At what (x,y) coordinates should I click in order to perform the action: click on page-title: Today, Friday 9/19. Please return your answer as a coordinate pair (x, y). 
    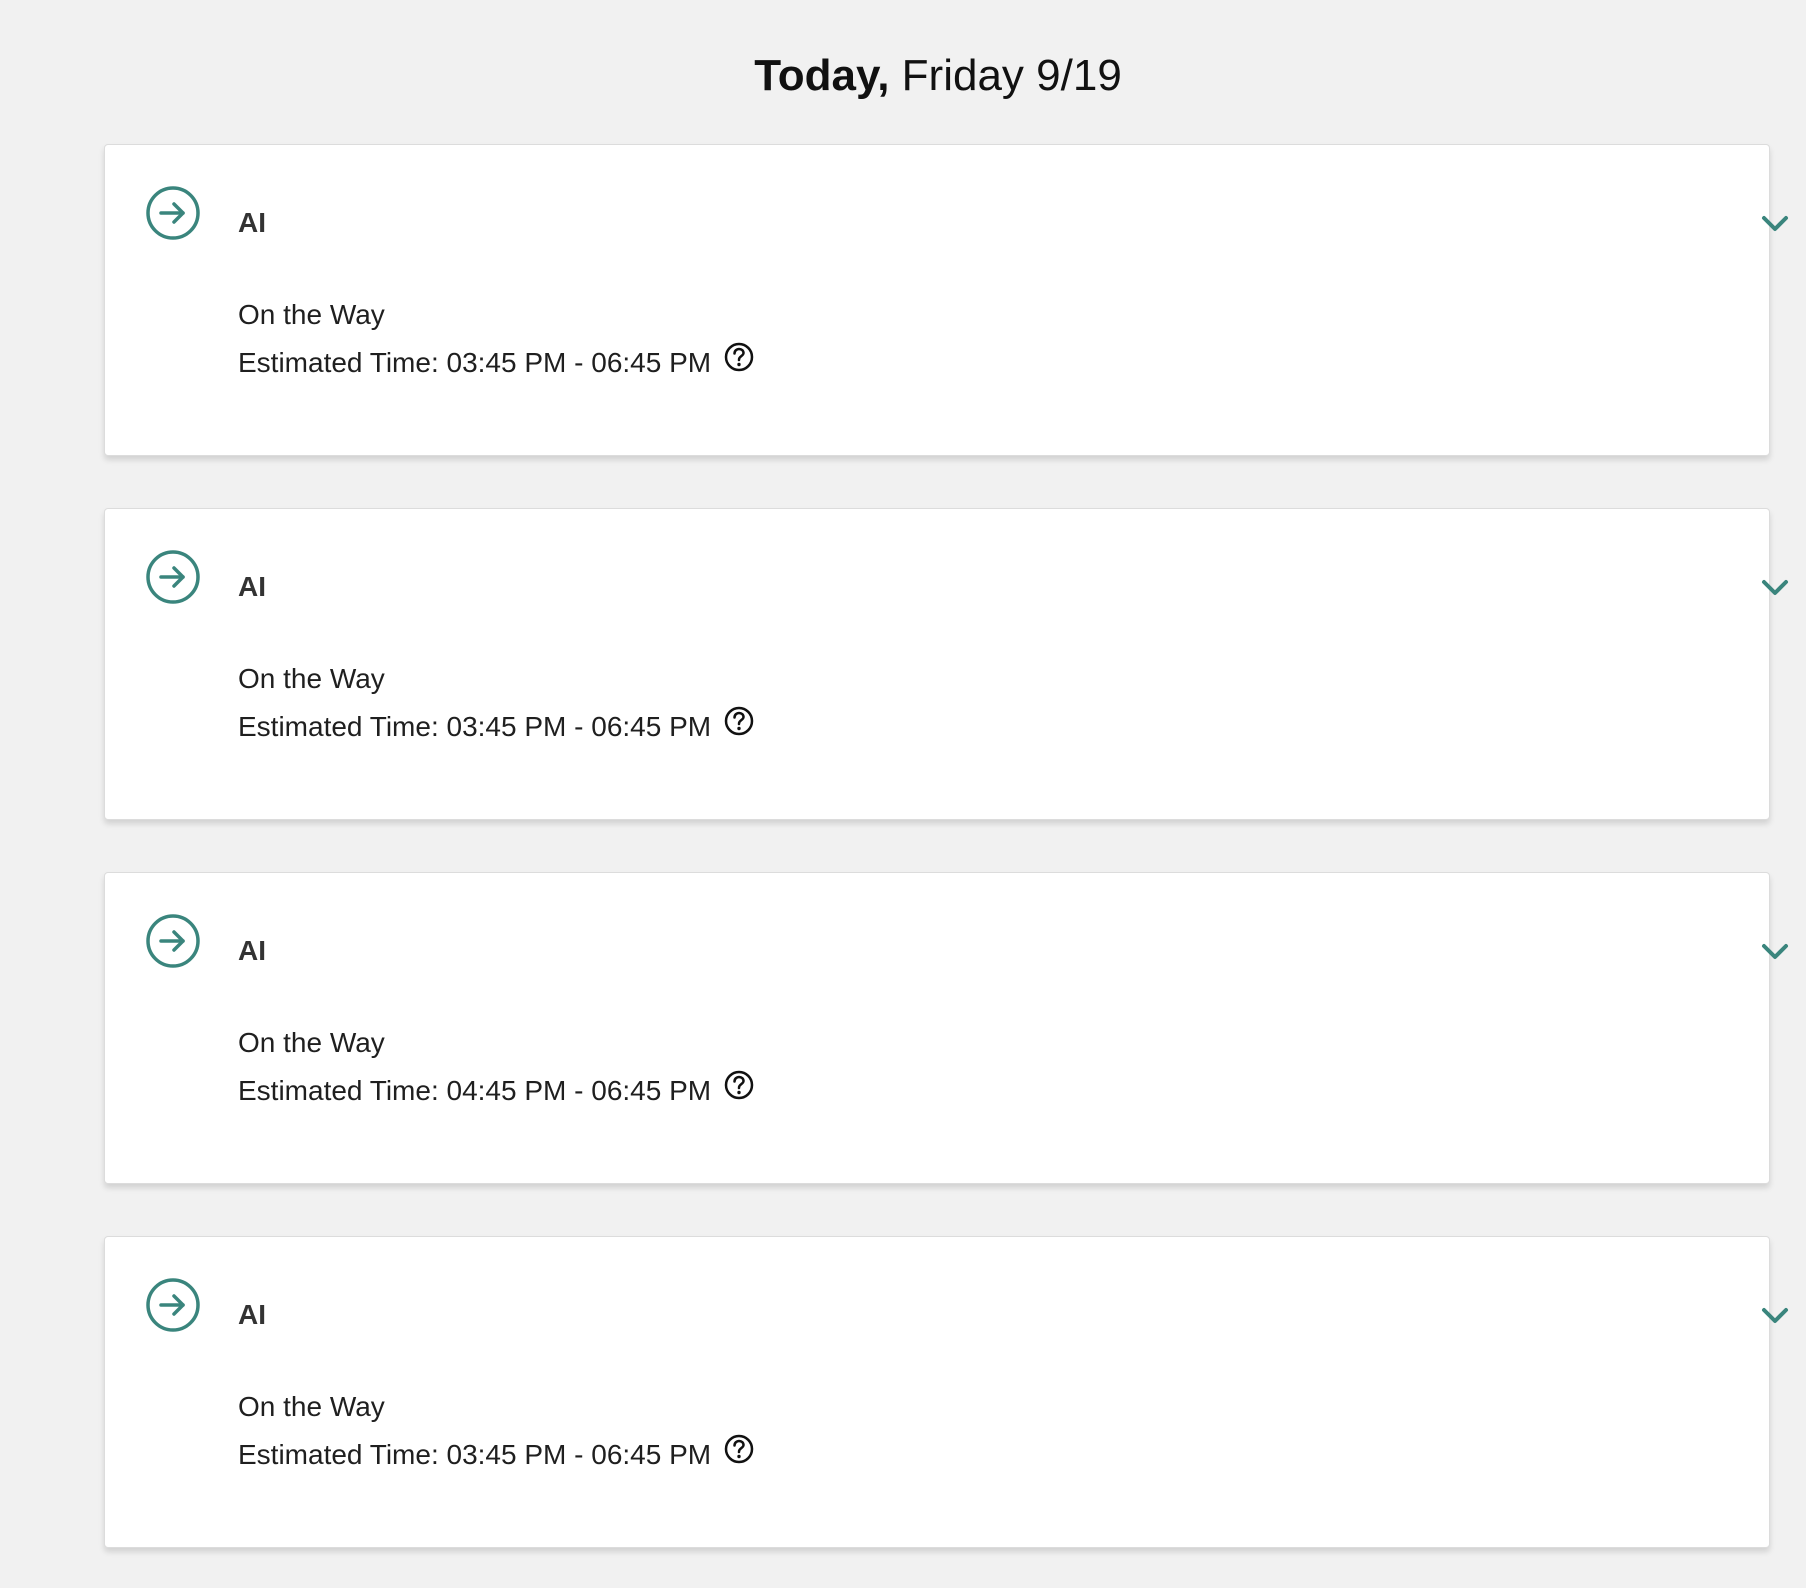
    Looking at the image, I should click on (903, 76).